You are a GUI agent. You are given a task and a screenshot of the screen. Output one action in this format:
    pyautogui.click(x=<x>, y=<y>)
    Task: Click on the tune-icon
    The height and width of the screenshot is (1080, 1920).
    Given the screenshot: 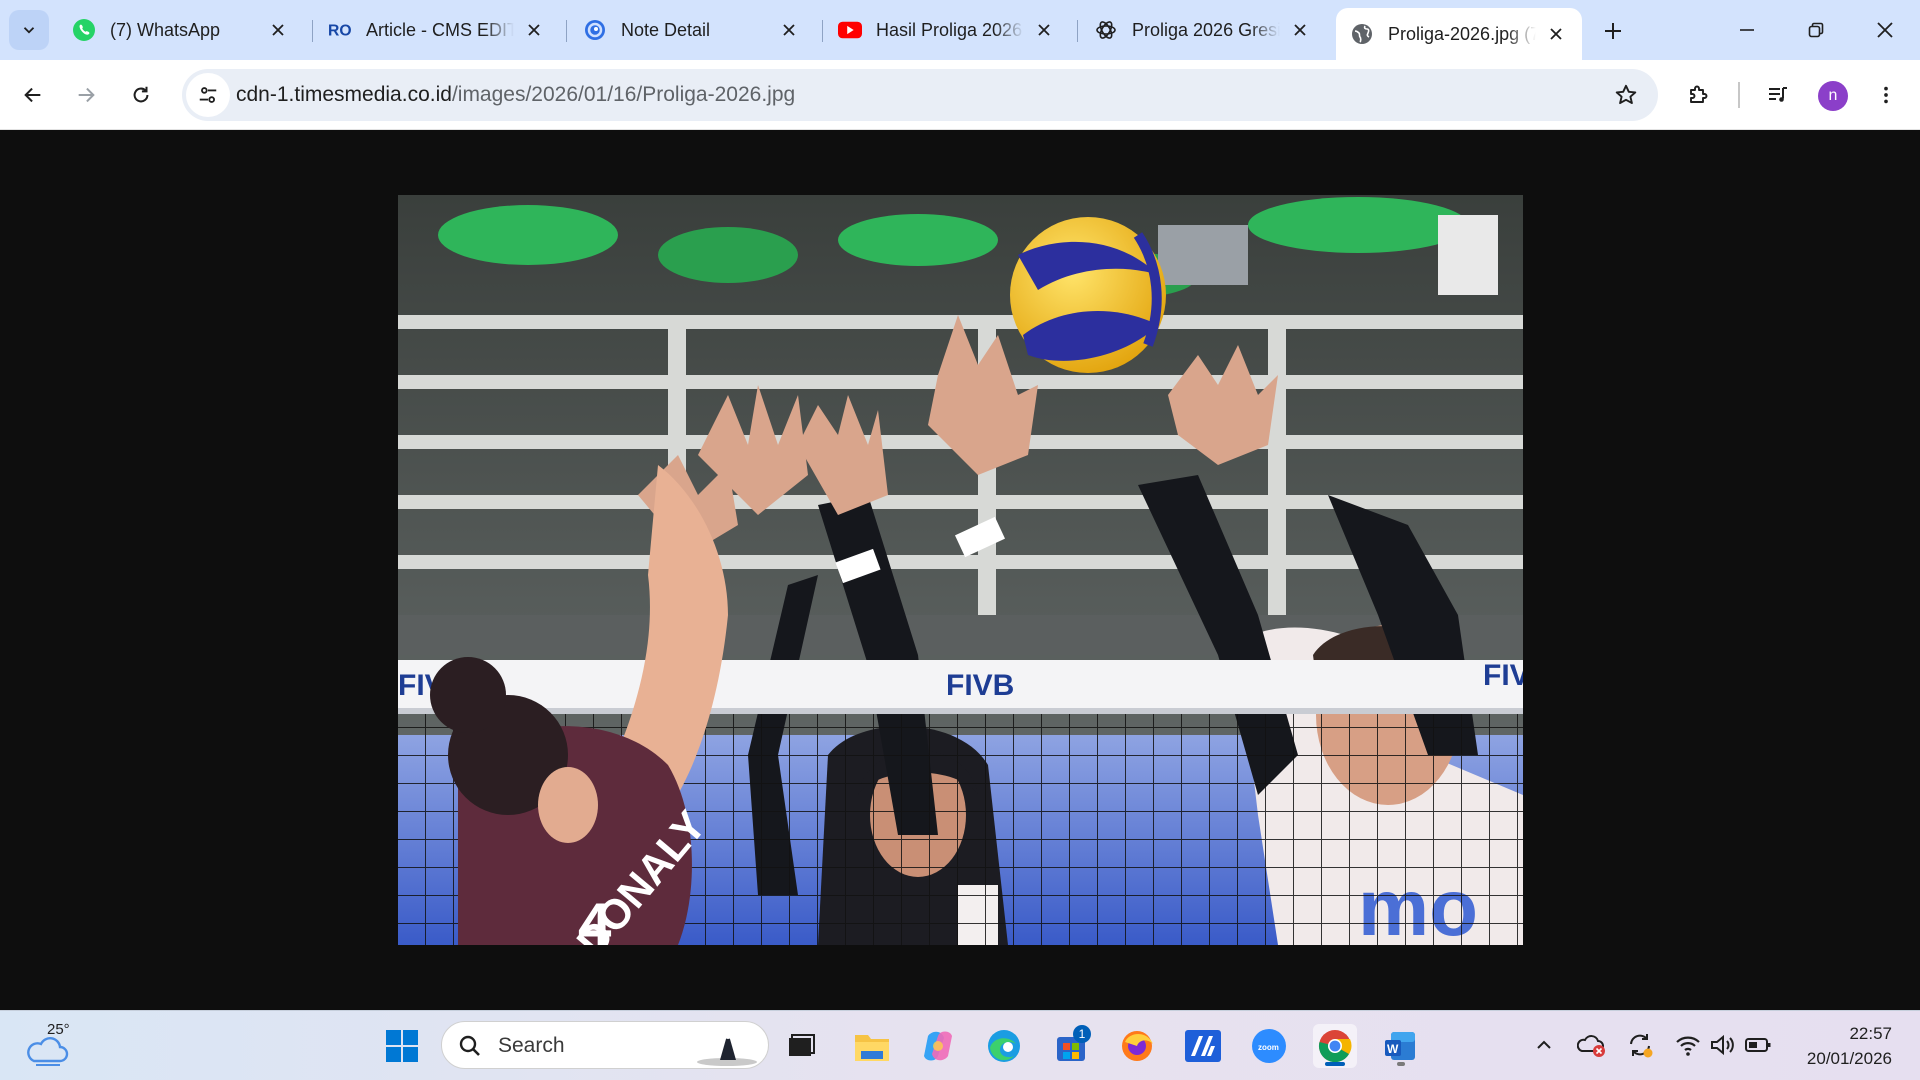 What is the action you would take?
    pyautogui.click(x=208, y=95)
    